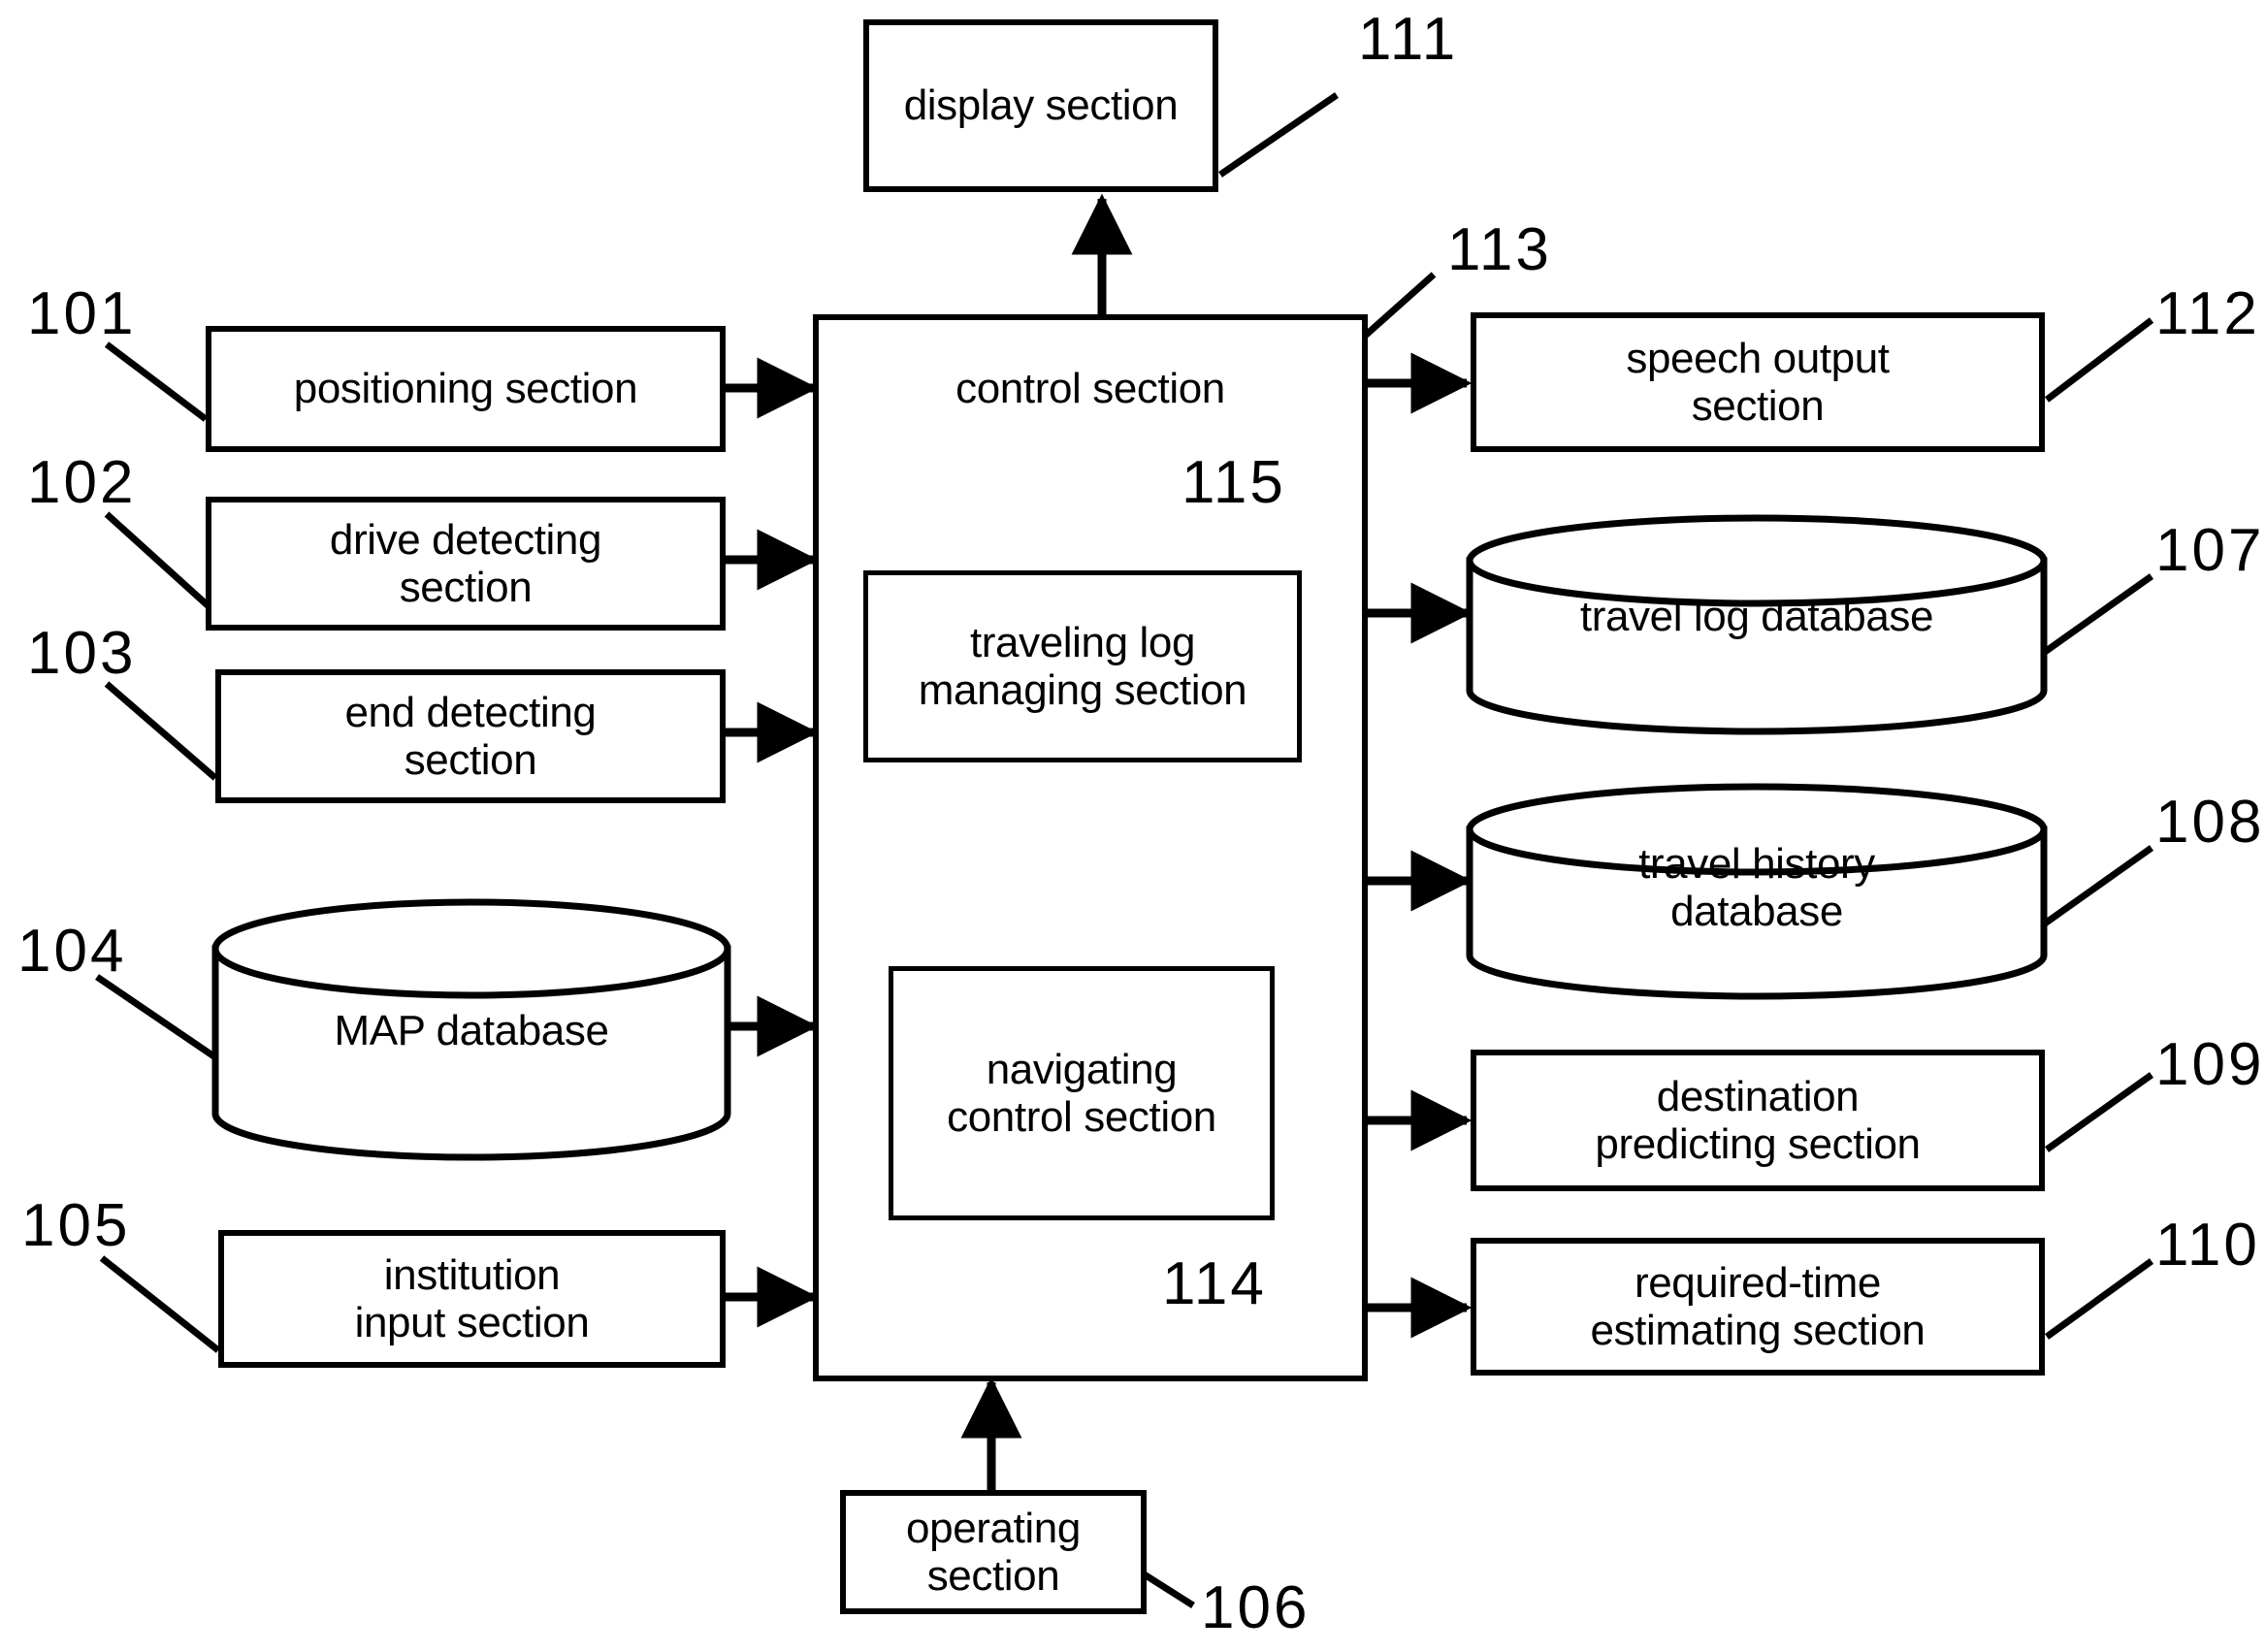 The width and height of the screenshot is (2266, 1652). Describe the element at coordinates (1090, 389) in the screenshot. I see `node-control-section-label: control section` at that location.